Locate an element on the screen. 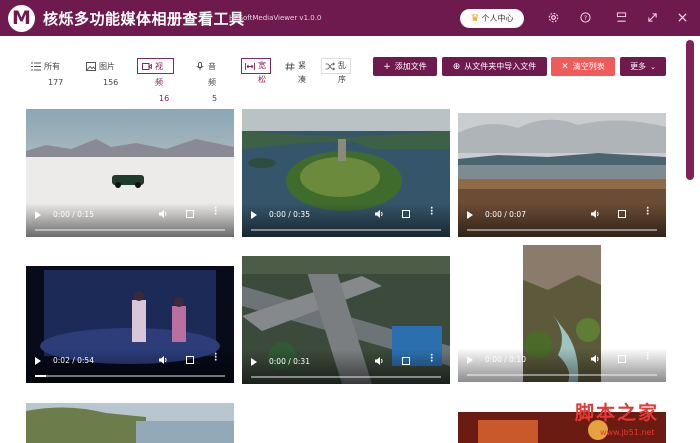 The image size is (700, 443). more-label: 更多 is located at coordinates (638, 66).